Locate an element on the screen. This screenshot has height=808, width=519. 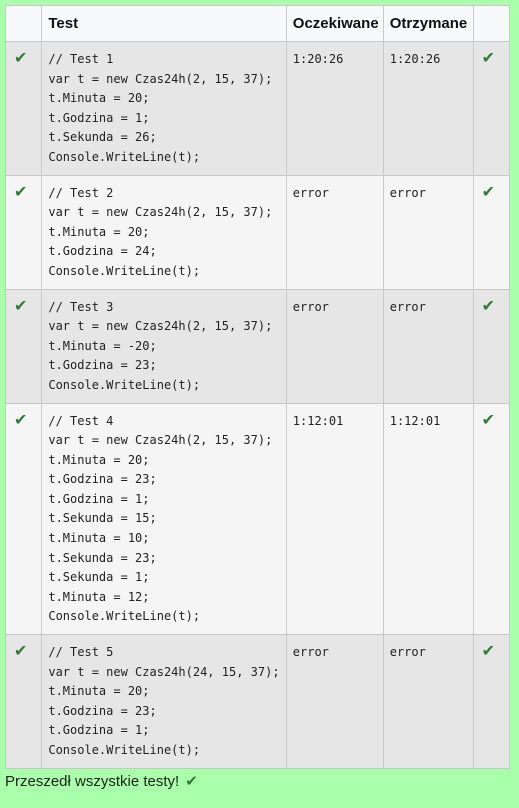
expected-value: 1:12:01 is located at coordinates (318, 420).